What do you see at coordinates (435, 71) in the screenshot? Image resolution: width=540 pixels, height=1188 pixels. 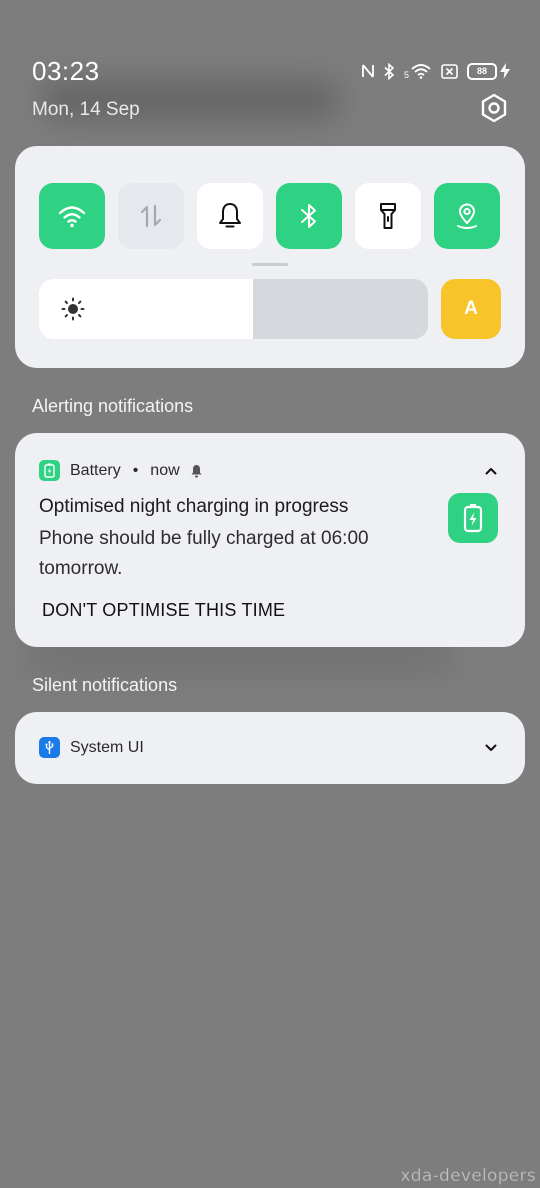 I see `status-icons: 5 88` at bounding box center [435, 71].